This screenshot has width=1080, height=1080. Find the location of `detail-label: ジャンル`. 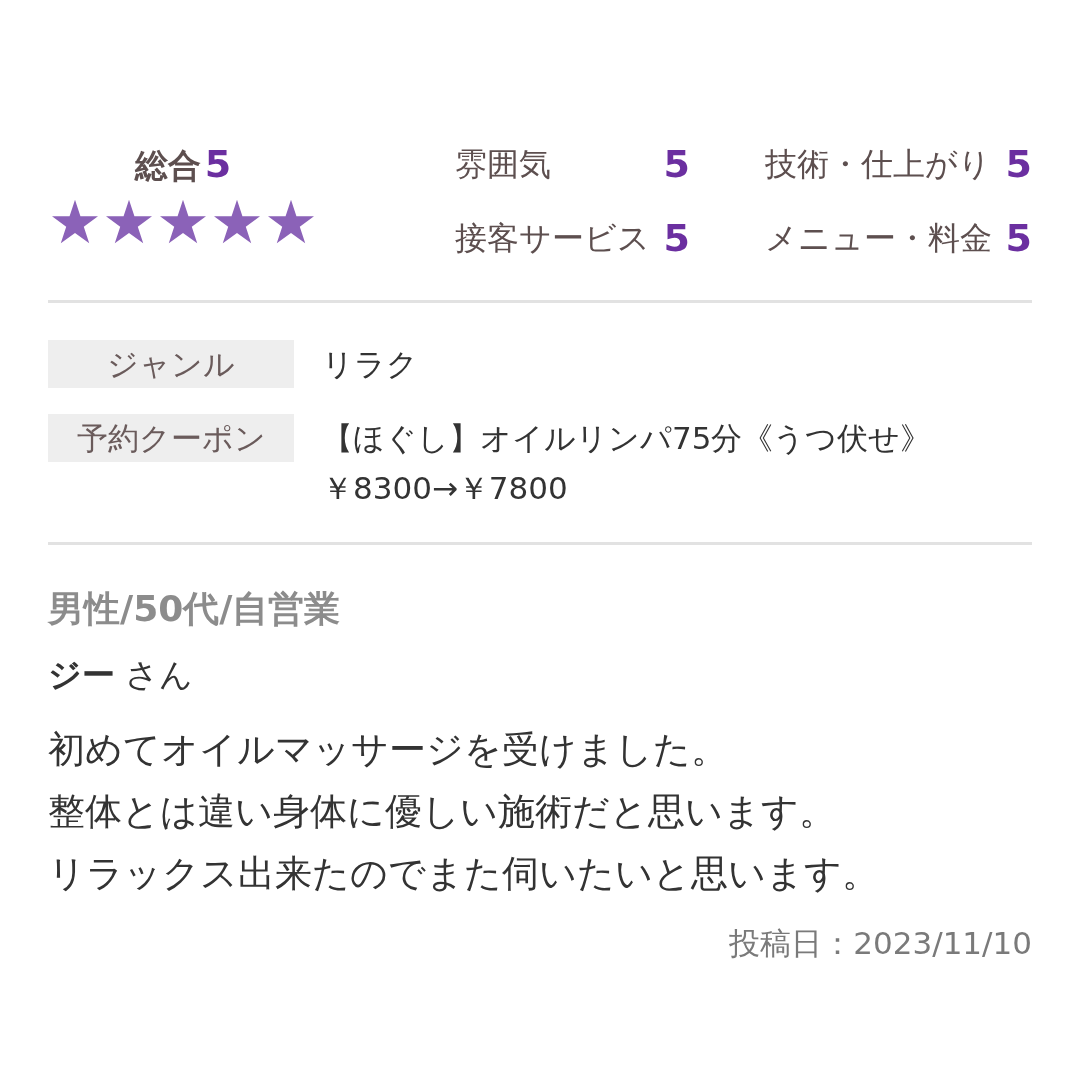

detail-label: ジャンル is located at coordinates (171, 364).